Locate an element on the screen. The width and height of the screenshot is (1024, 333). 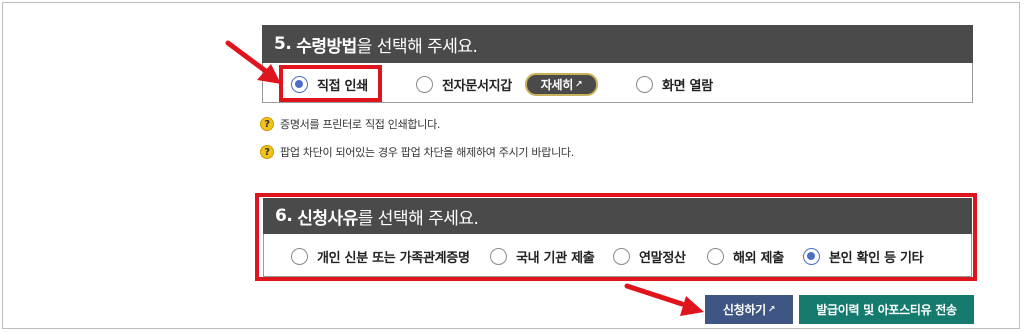
history-apostille-button: 발급이력 및 아포스티유 전송 is located at coordinates (886, 309).